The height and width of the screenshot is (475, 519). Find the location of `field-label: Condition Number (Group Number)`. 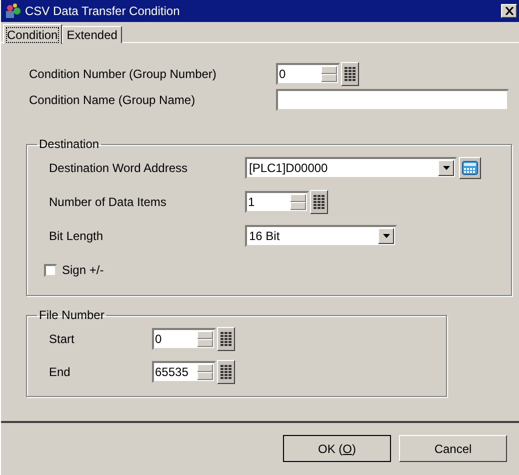

field-label: Condition Number (Group Number) is located at coordinates (123, 74).